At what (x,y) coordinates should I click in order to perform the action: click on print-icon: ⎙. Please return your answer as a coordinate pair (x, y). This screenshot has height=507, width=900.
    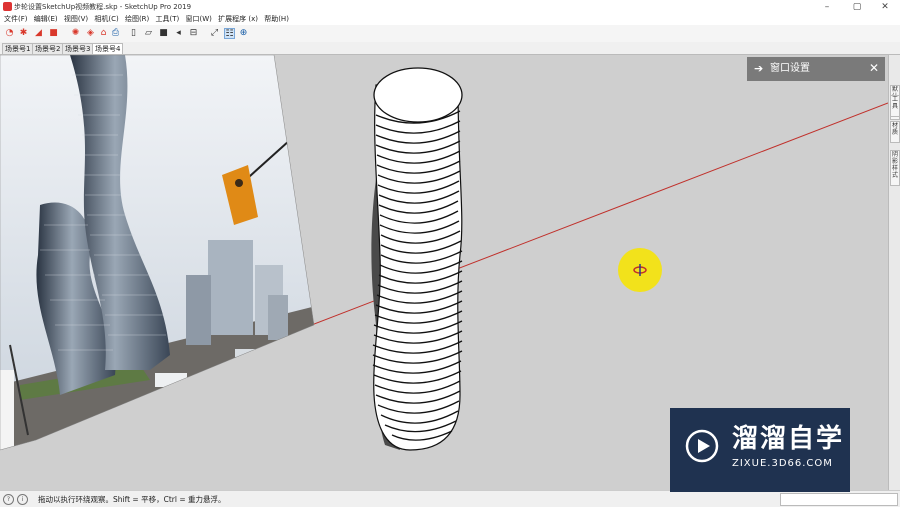
    Looking at the image, I should click on (115, 33).